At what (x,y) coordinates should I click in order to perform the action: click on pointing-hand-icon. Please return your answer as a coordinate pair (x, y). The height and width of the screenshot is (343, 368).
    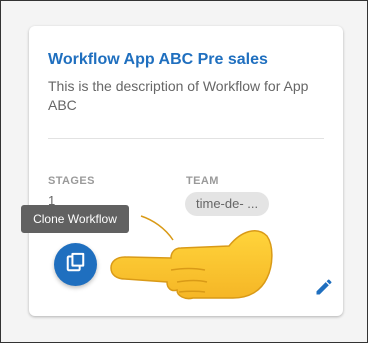
    Looking at the image, I should click on (188, 256).